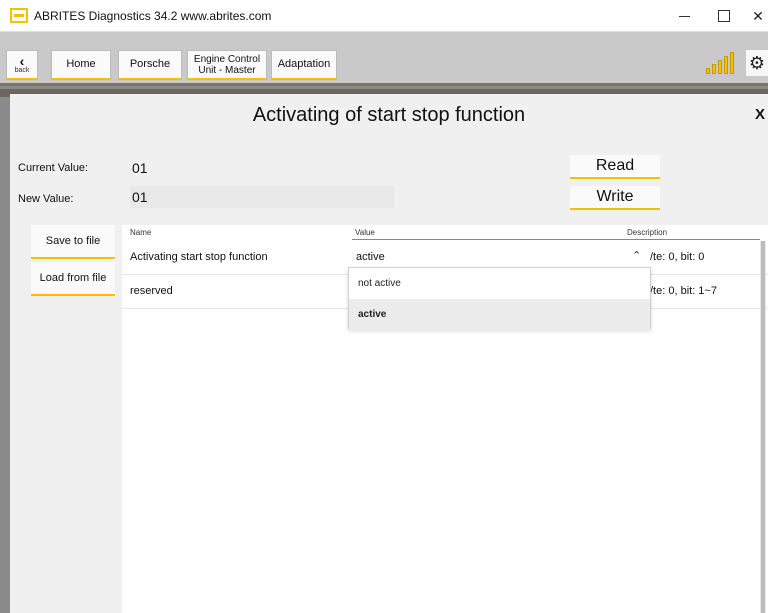 The width and height of the screenshot is (768, 613). I want to click on new-value-field: 01, so click(262, 197).